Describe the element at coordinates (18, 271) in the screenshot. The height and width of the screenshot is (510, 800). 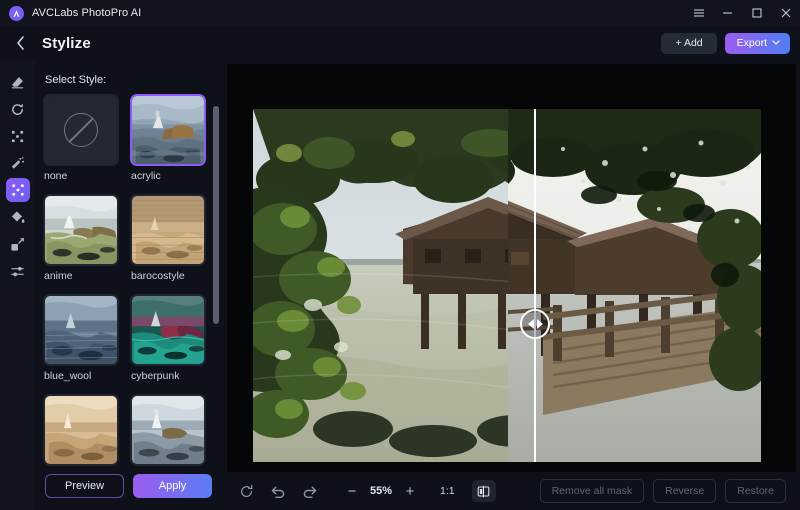
I see `adjust-sliders-icon` at that location.